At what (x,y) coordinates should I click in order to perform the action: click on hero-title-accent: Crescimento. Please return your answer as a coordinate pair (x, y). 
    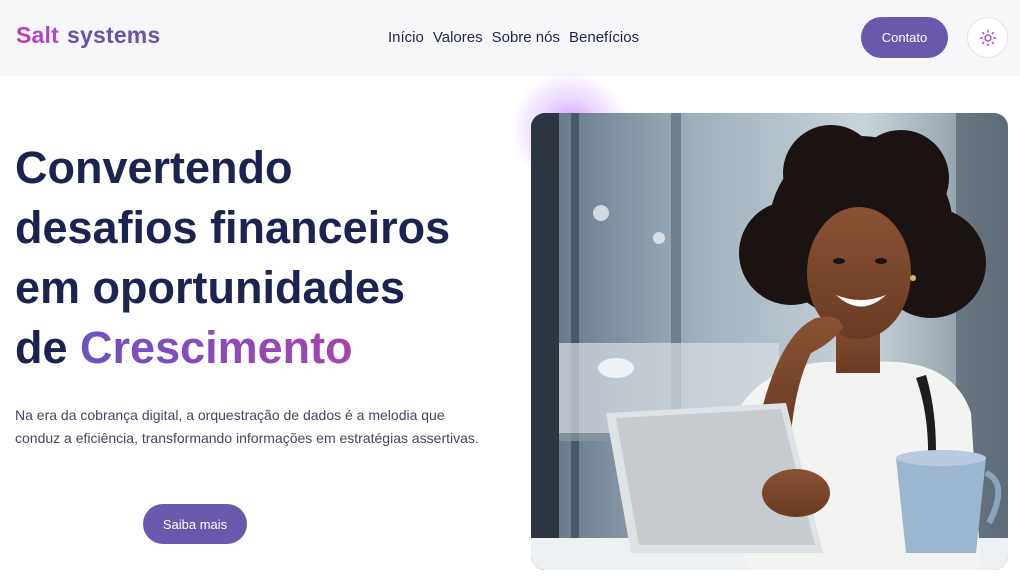
    Looking at the image, I should click on (216, 347).